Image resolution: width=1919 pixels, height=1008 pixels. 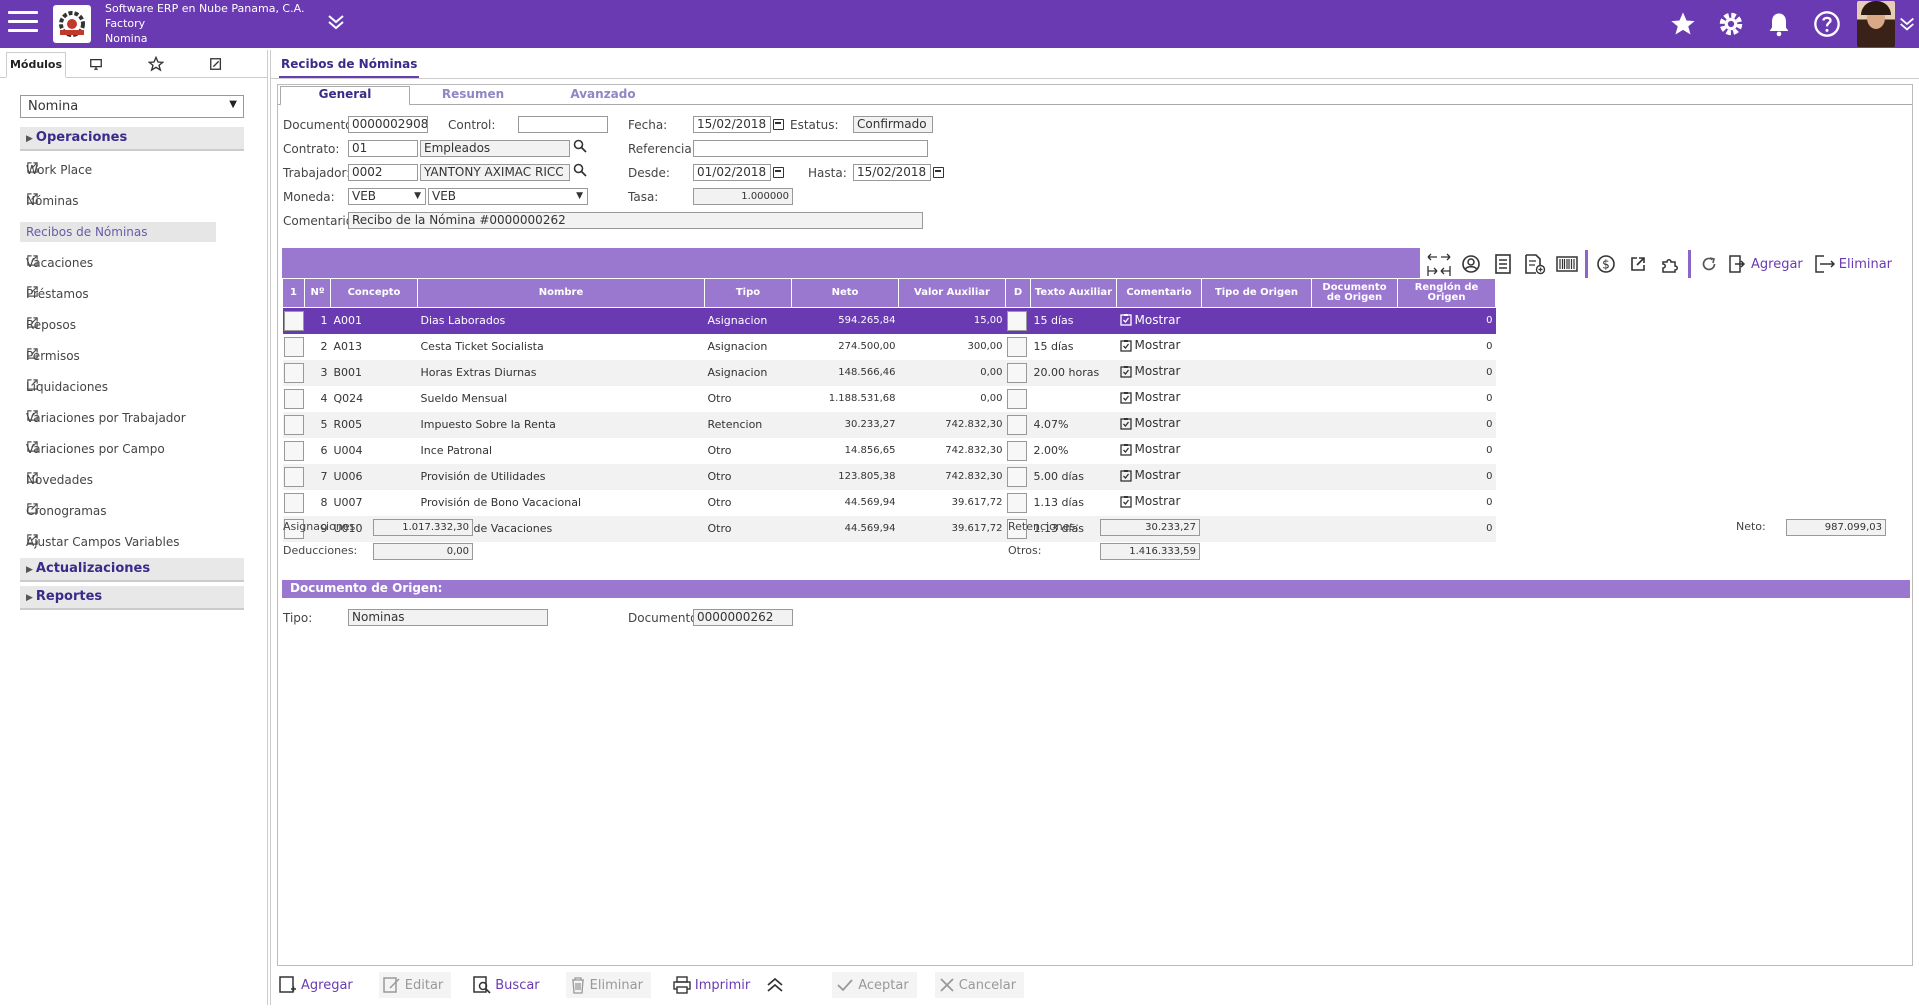 I want to click on editar-button: Editar, so click(x=415, y=985).